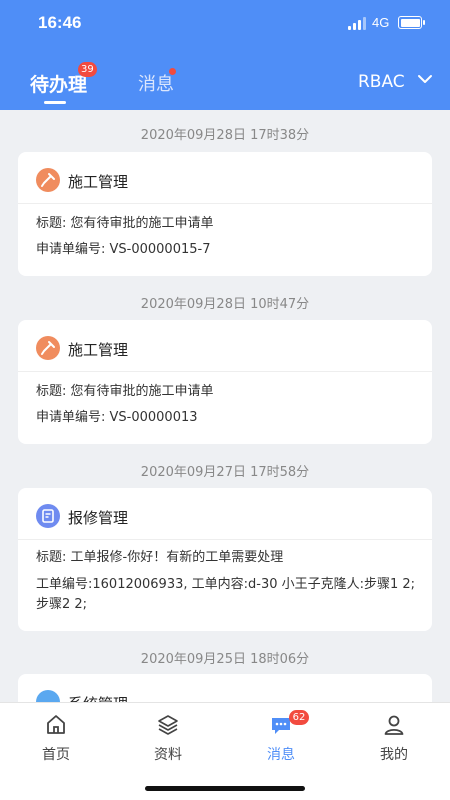 This screenshot has height=800, width=450. Describe the element at coordinates (225, 382) in the screenshot. I see `todo-card: 施工管理 标题: 您有待审批的施工申请单 申请单编号: VS-00000013` at that location.